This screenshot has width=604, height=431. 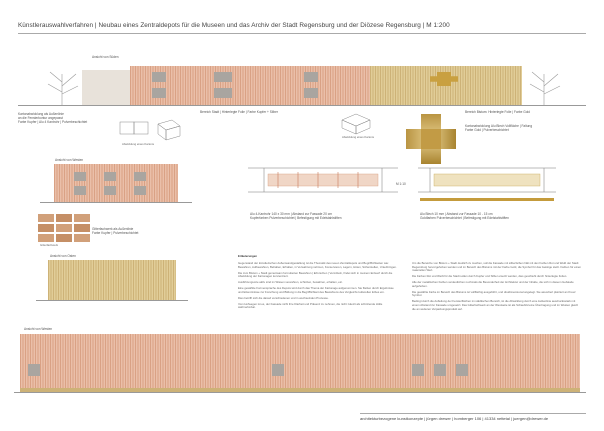 What do you see at coordinates (302, 33) in the screenshot?
I see `title-rule` at bounding box center [302, 33].